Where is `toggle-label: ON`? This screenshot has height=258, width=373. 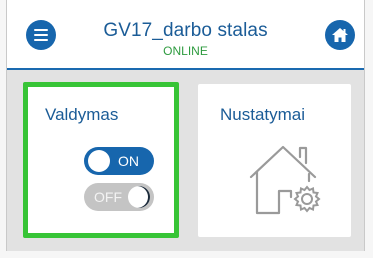
toggle-label: ON is located at coordinates (128, 161).